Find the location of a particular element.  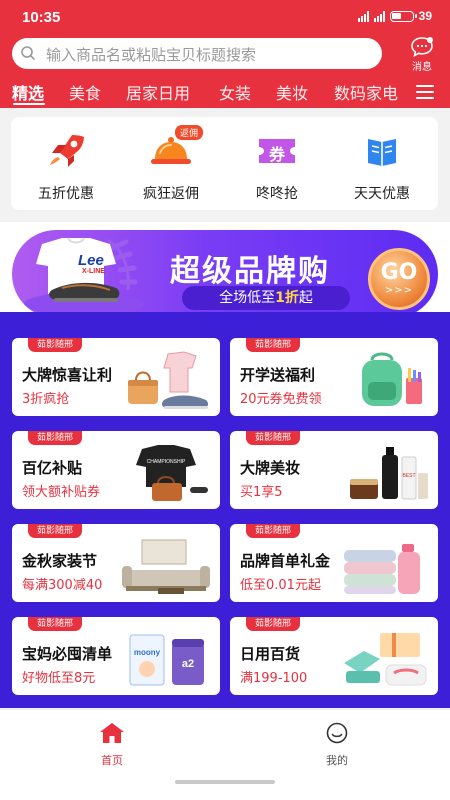

towels-bottle-icon is located at coordinates (382, 569).